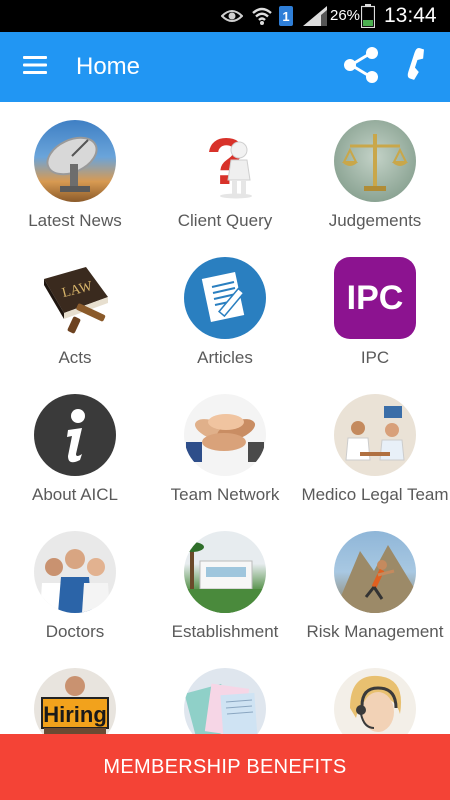 The height and width of the screenshot is (800, 450). What do you see at coordinates (225, 701) in the screenshot?
I see `notebooks-icon` at bounding box center [225, 701].